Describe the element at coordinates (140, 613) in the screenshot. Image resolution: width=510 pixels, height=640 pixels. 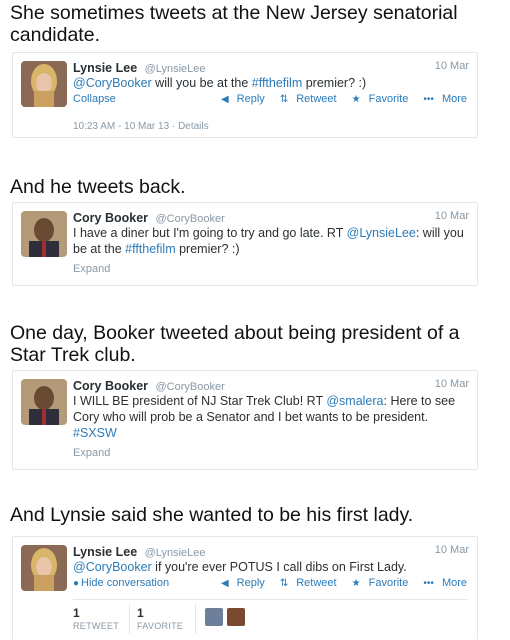
I see `favorite-number: 1` at that location.